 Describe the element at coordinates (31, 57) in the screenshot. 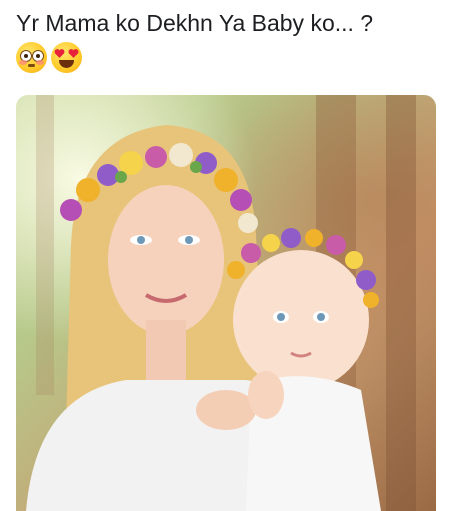

I see `flushed-face-icon` at that location.